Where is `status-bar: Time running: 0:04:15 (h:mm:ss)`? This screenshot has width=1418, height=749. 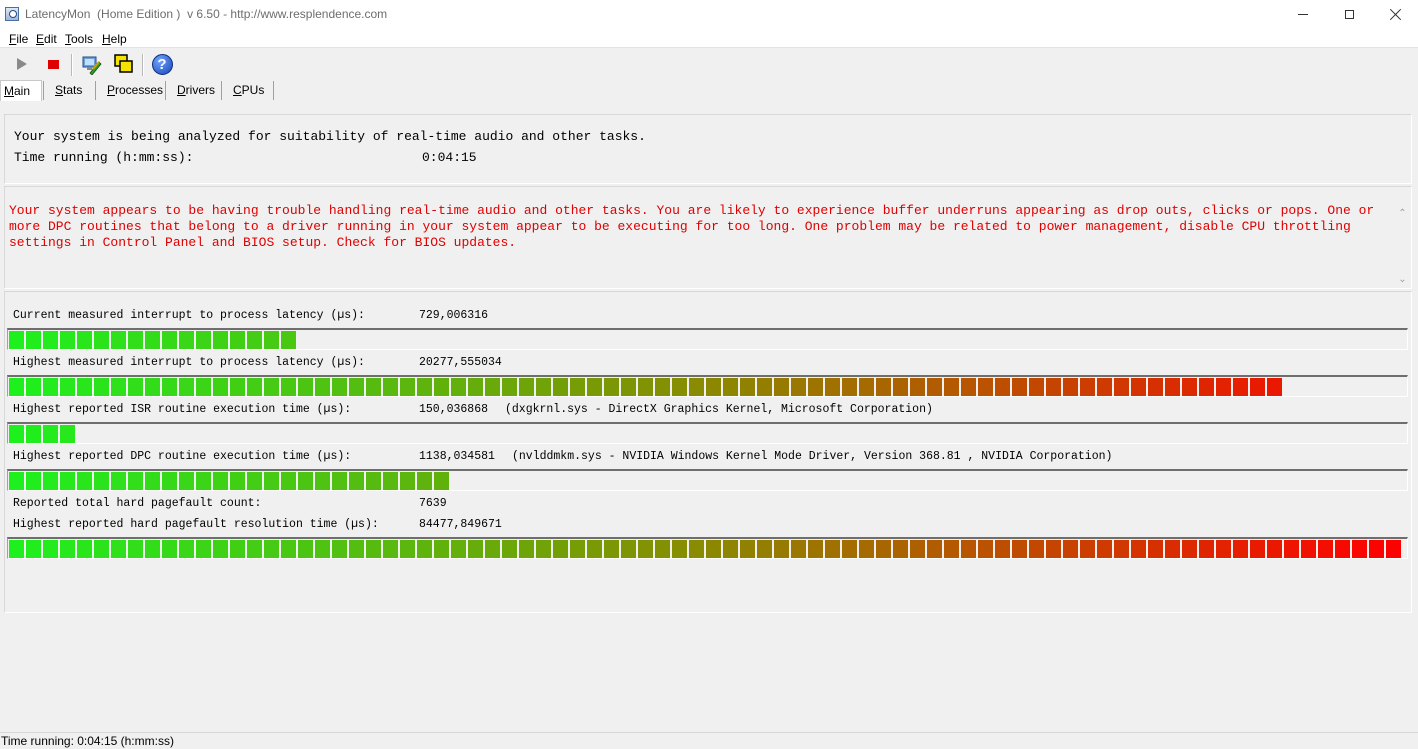
status-bar: Time running: 0:04:15 (h:mm:ss) is located at coordinates (709, 740).